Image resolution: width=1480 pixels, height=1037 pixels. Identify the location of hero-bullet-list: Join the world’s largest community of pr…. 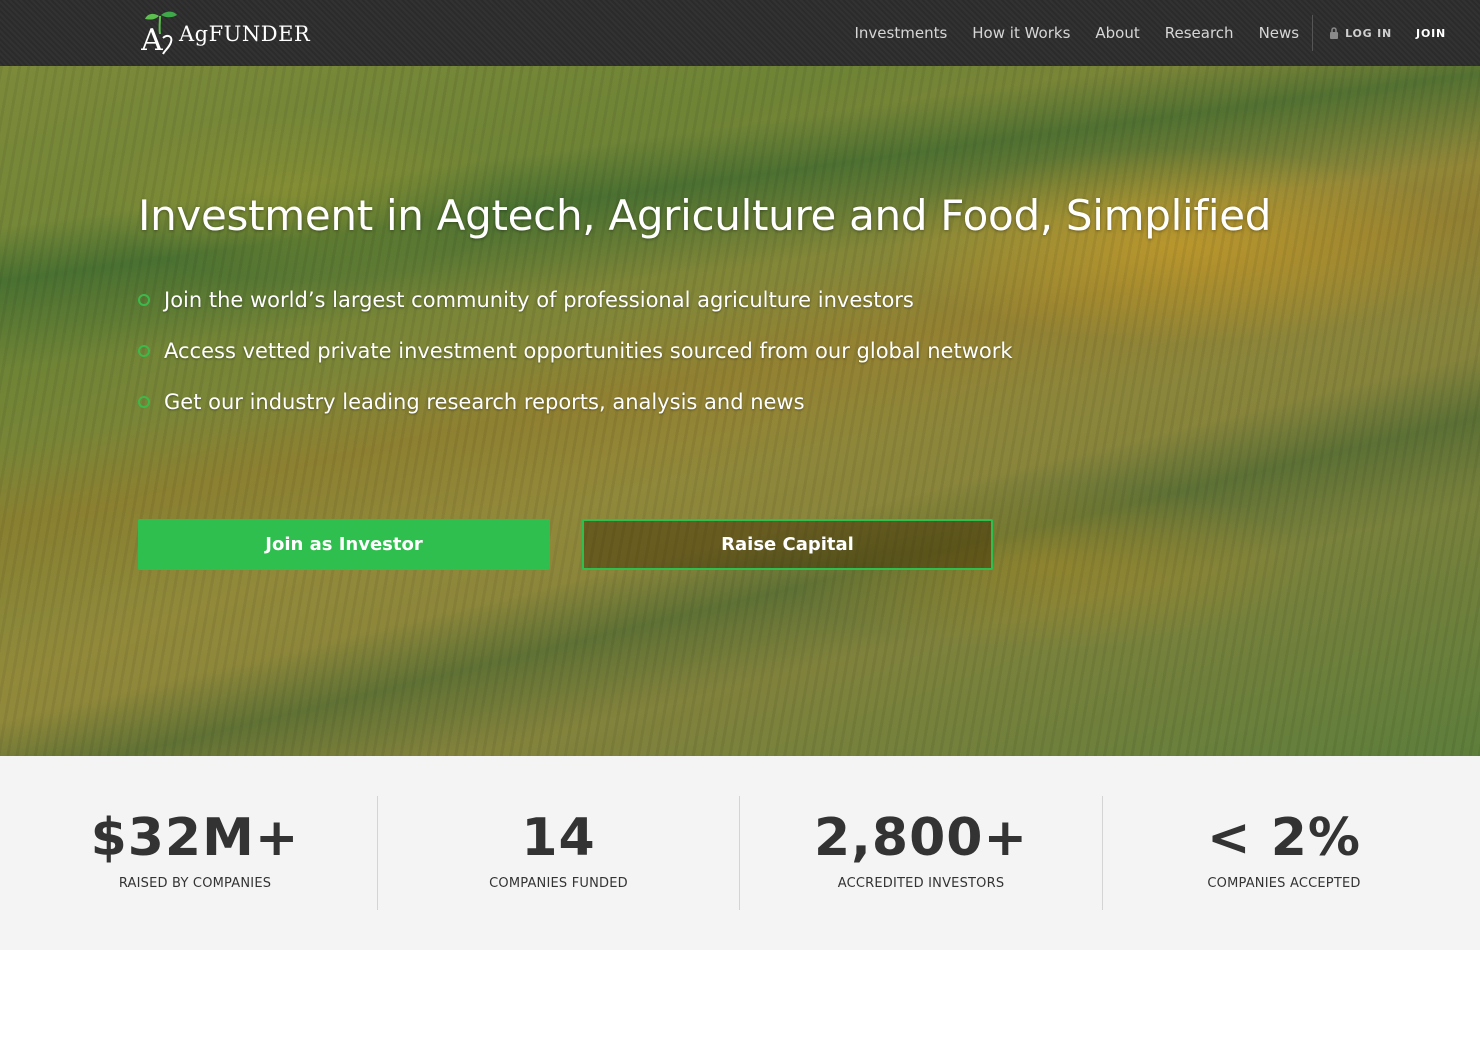
(575, 350).